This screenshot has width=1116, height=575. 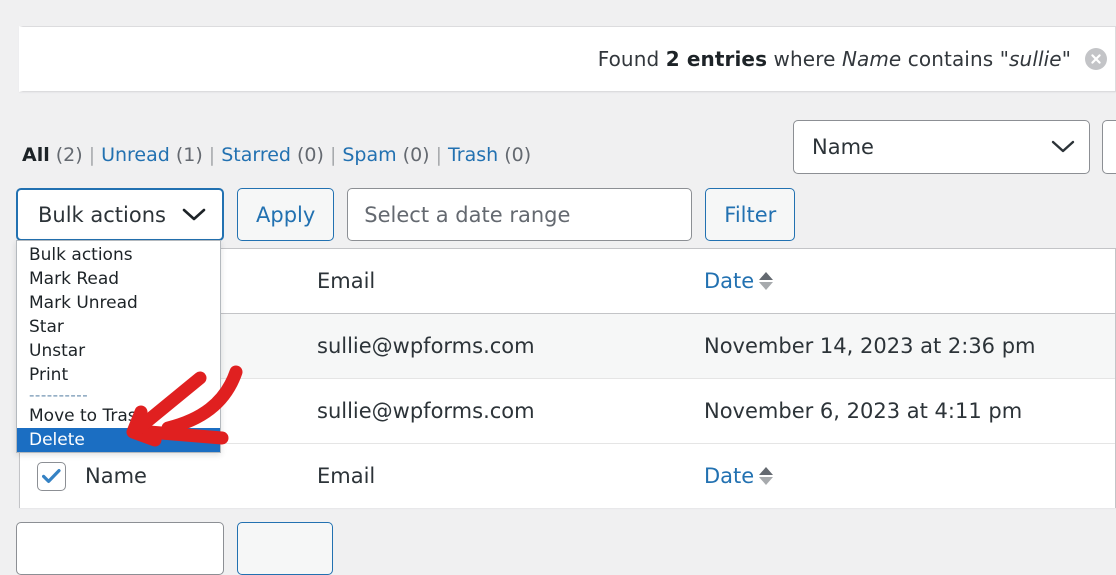 I want to click on filter-link-starred: Starred, so click(x=256, y=155).